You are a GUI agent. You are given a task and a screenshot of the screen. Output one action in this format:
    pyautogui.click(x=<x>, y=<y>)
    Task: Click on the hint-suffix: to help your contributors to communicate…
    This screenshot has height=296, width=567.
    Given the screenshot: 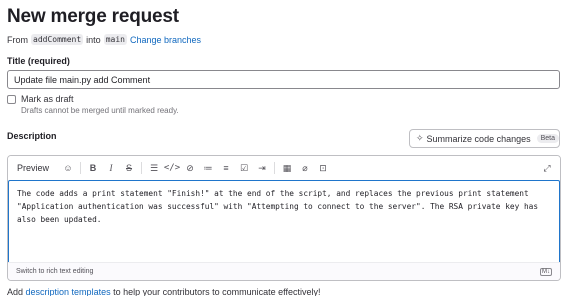 What is the action you would take?
    pyautogui.click(x=217, y=291)
    